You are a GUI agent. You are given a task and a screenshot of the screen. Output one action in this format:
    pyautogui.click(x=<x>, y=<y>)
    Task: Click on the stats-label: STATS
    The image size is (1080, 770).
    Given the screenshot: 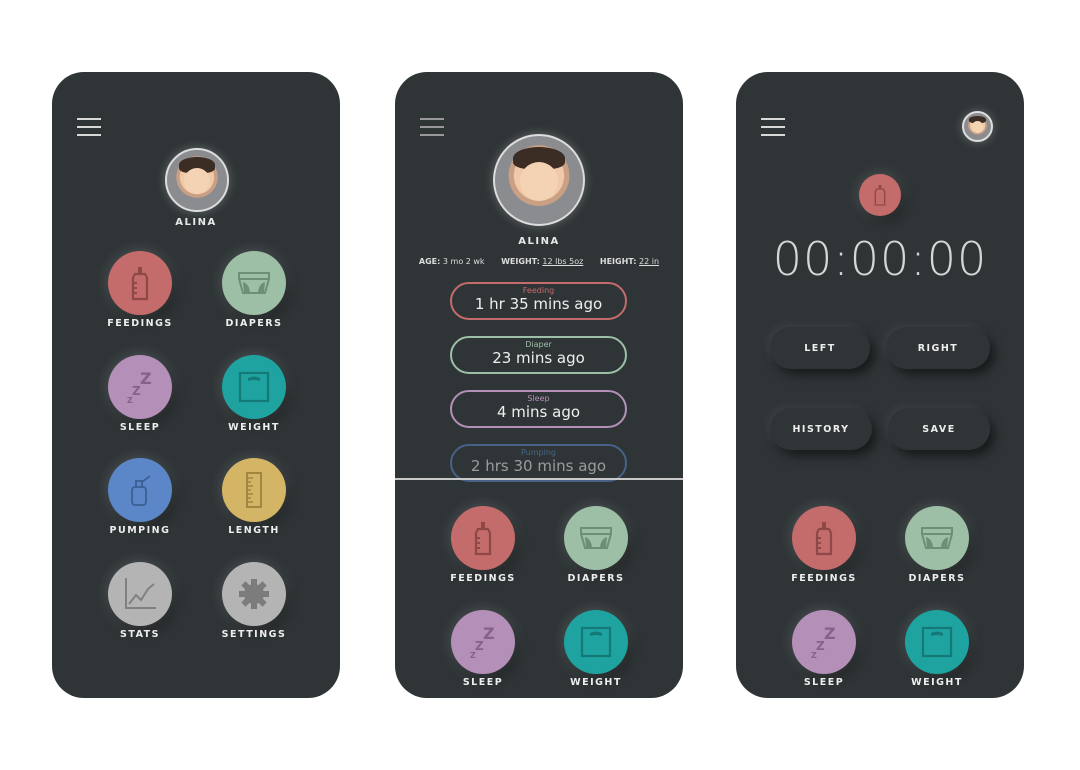 What is the action you would take?
    pyautogui.click(x=140, y=634)
    